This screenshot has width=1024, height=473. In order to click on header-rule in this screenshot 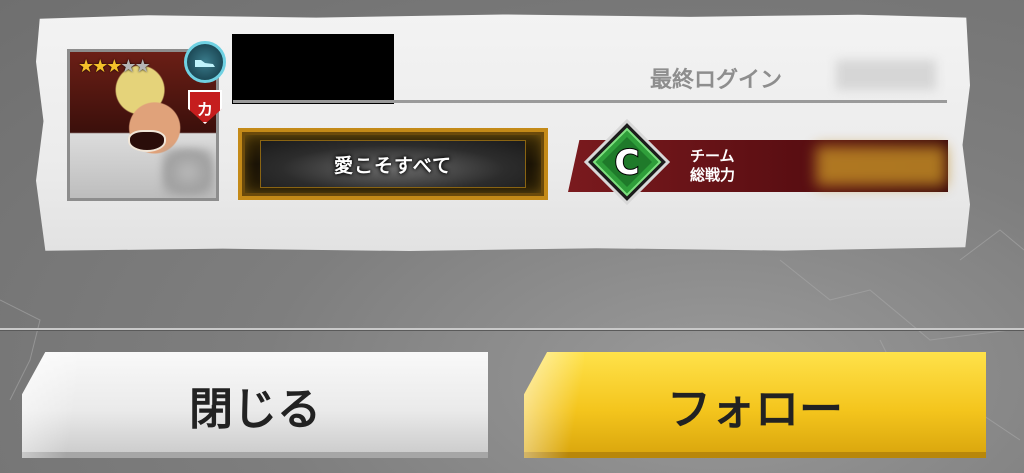, I will do `click(590, 101)`.